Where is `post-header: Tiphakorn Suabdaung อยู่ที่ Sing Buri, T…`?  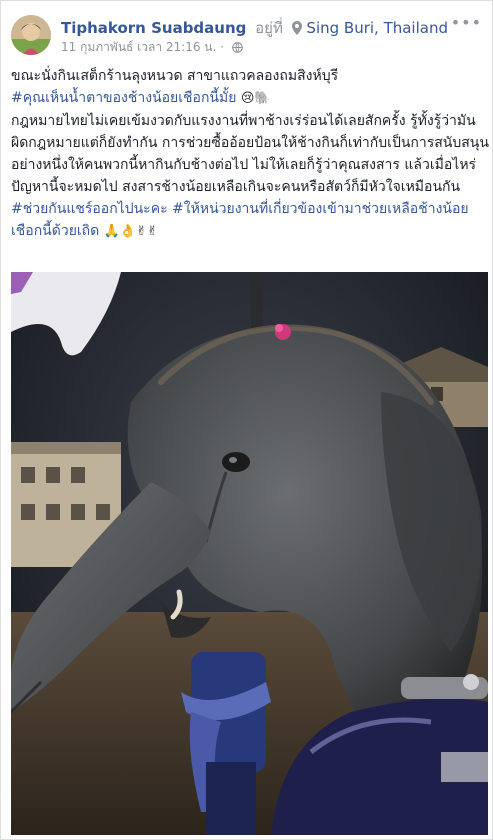 post-header: Tiphakorn Suabdaung อยู่ที่ Sing Buri, T… is located at coordinates (246, 36).